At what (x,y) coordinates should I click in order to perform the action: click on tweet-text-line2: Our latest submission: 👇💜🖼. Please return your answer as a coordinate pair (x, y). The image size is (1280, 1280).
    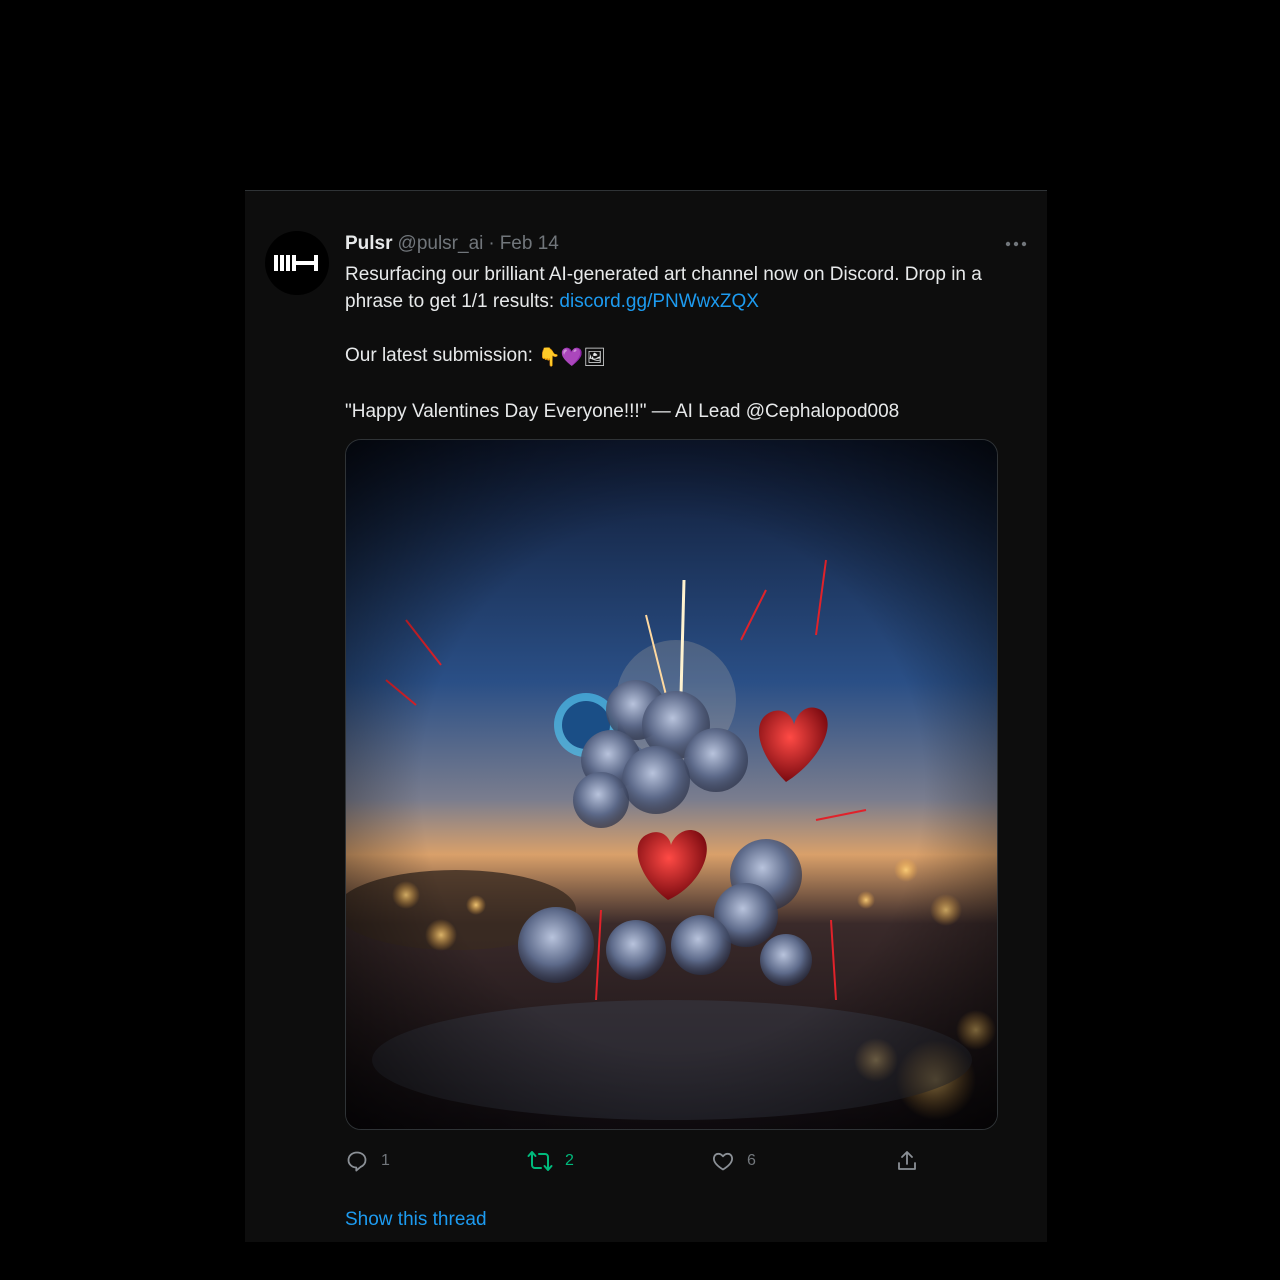
    Looking at the image, I should click on (690, 356).